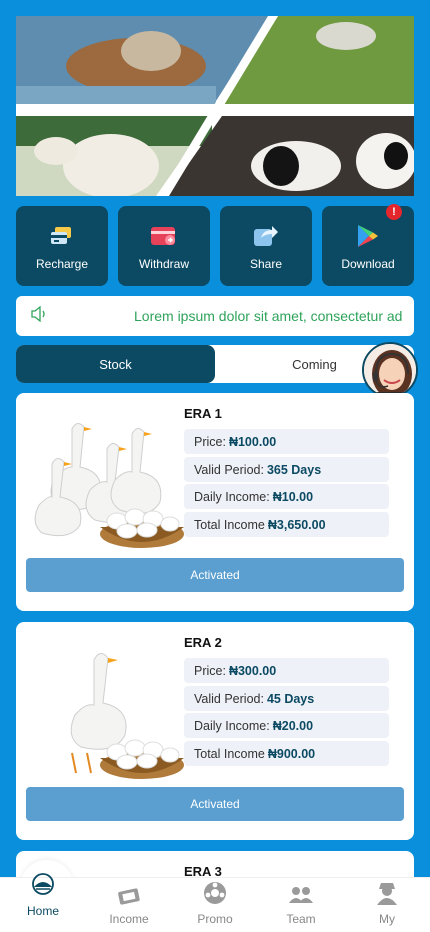 The height and width of the screenshot is (932, 430). Describe the element at coordinates (115, 364) in the screenshot. I see `tab-stock: Stock` at that location.